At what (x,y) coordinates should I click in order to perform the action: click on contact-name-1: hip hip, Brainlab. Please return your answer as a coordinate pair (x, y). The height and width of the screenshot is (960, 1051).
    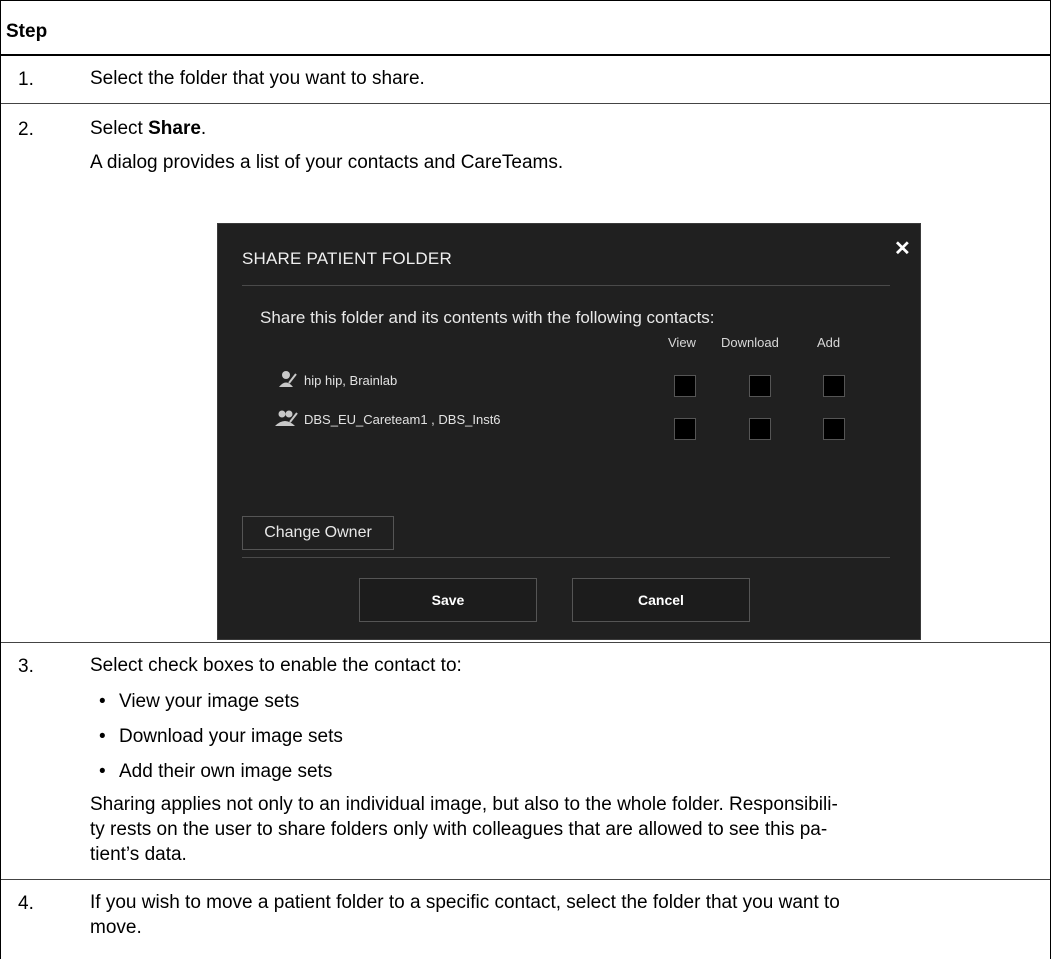
    Looking at the image, I should click on (351, 380).